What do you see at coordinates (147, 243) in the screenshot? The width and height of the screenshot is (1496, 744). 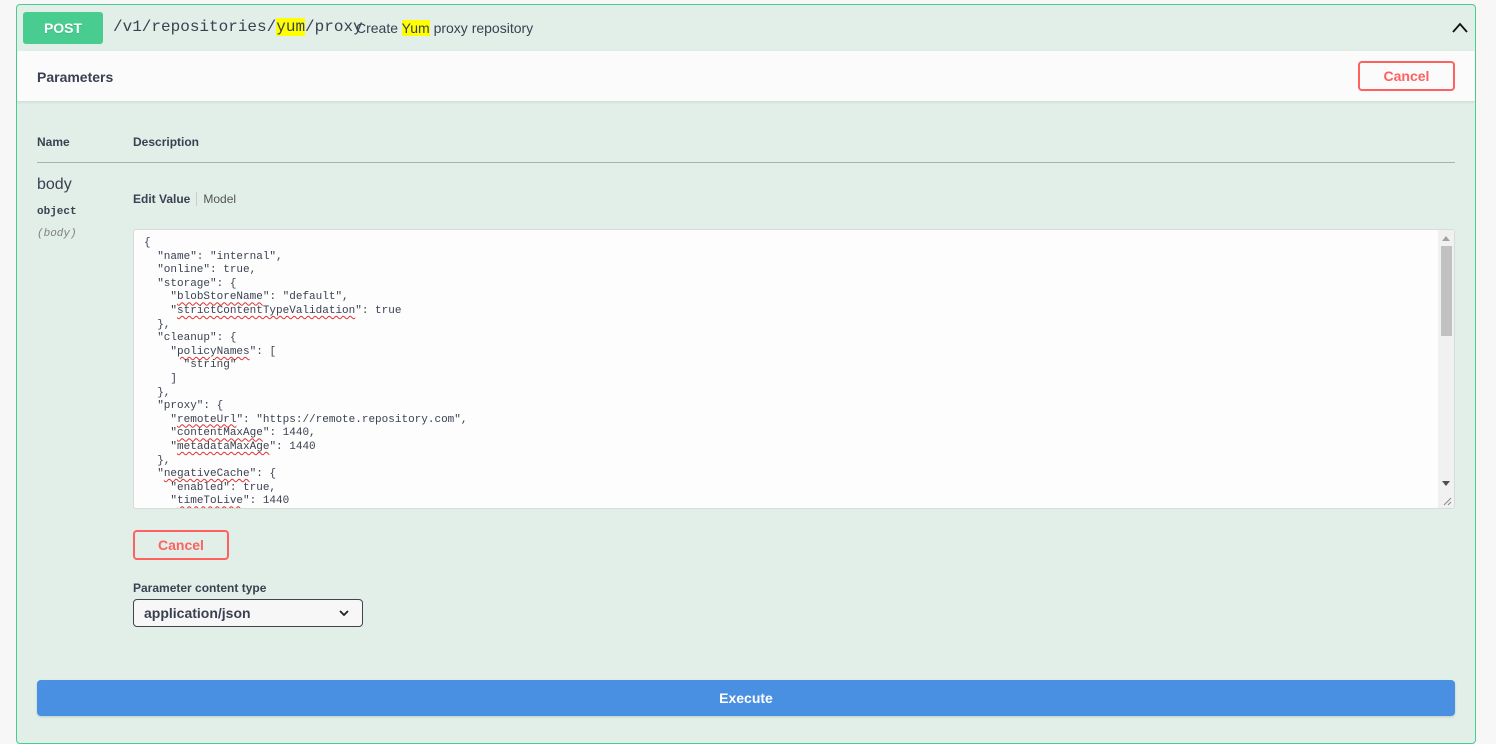 I see `code-line: {` at bounding box center [147, 243].